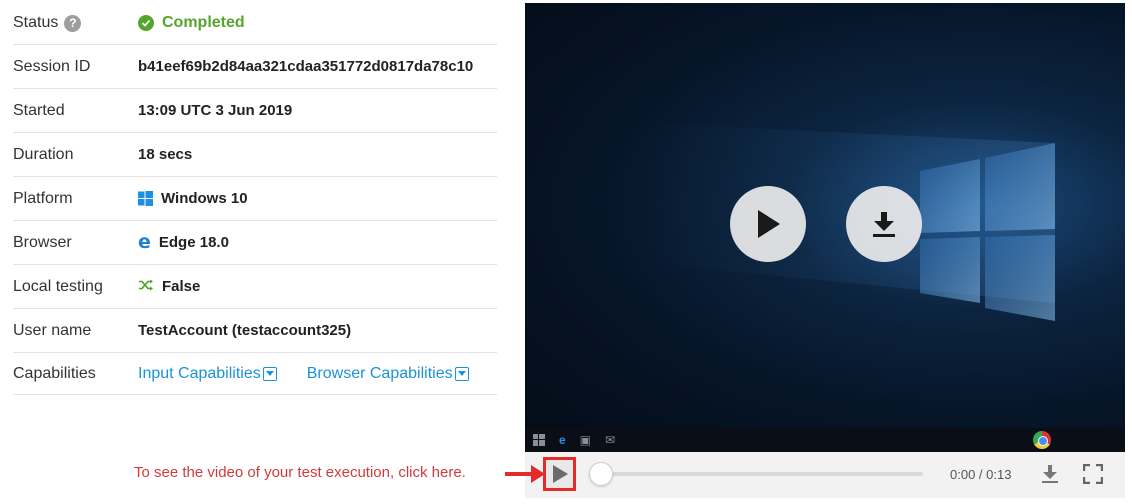 This screenshot has height=504, width=1132. I want to click on input-capabilities-link: Input Capabilities, so click(207, 374).